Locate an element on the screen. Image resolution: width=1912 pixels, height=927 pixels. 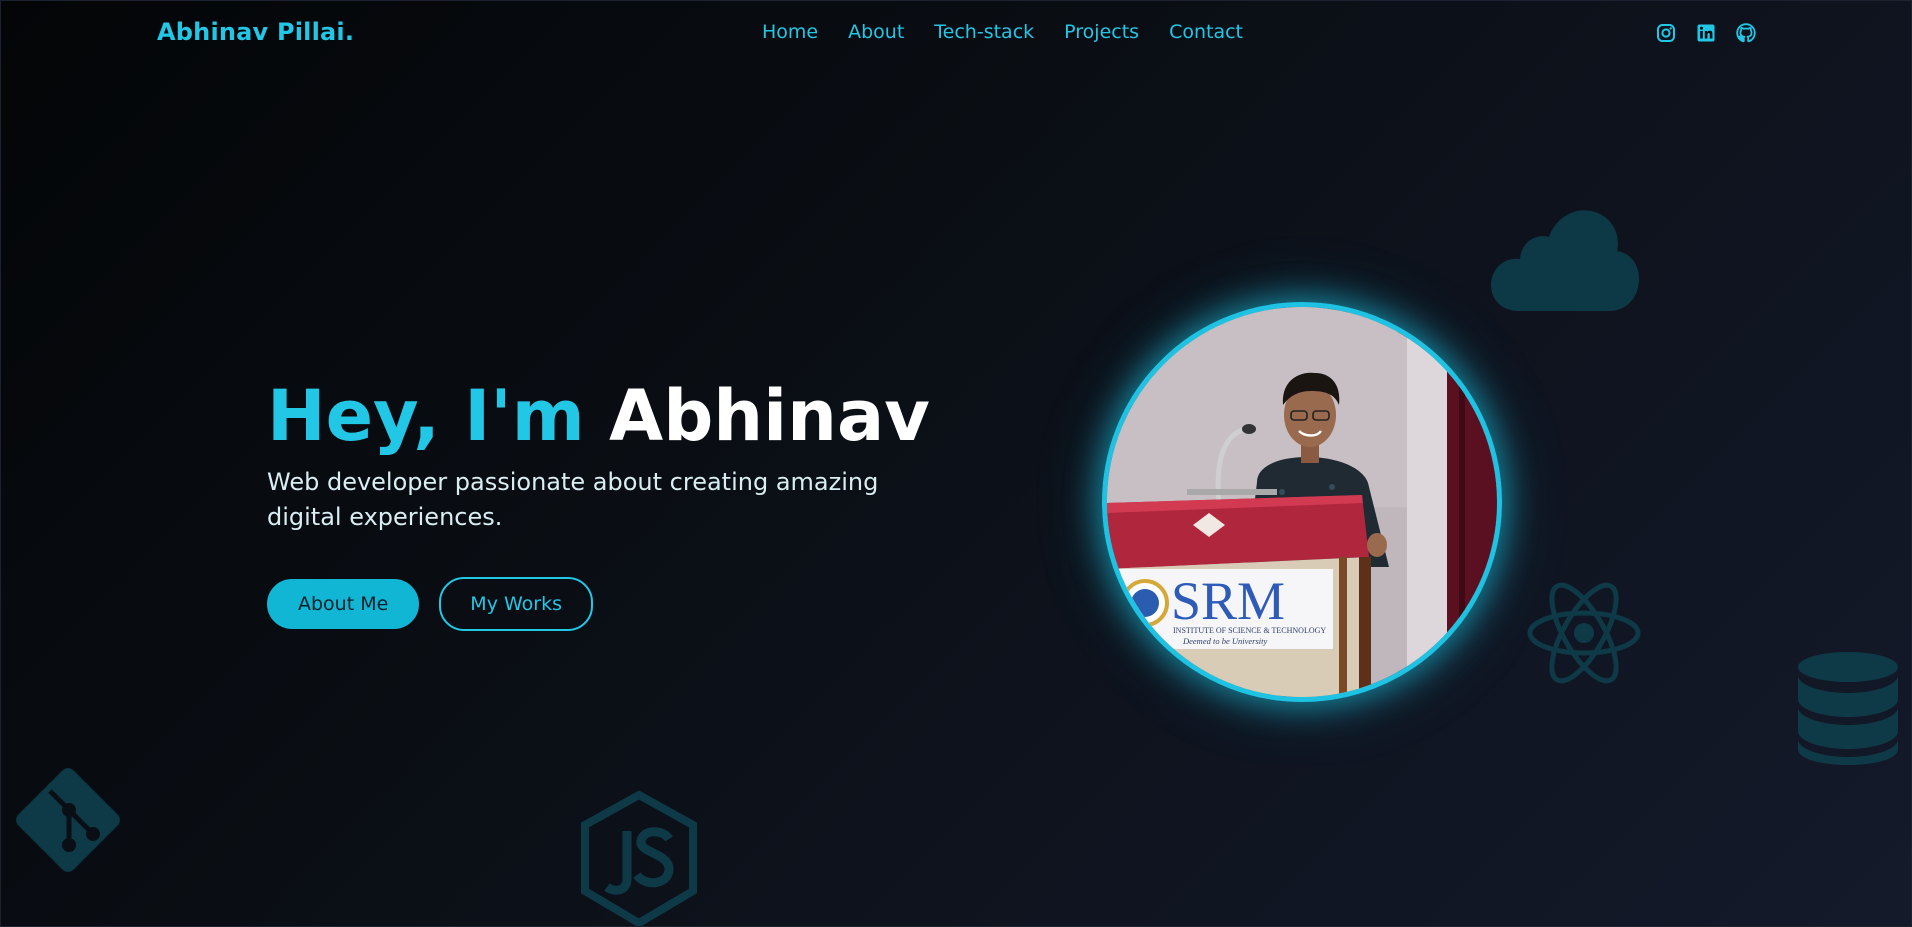
nav-home: Home is located at coordinates (790, 32).